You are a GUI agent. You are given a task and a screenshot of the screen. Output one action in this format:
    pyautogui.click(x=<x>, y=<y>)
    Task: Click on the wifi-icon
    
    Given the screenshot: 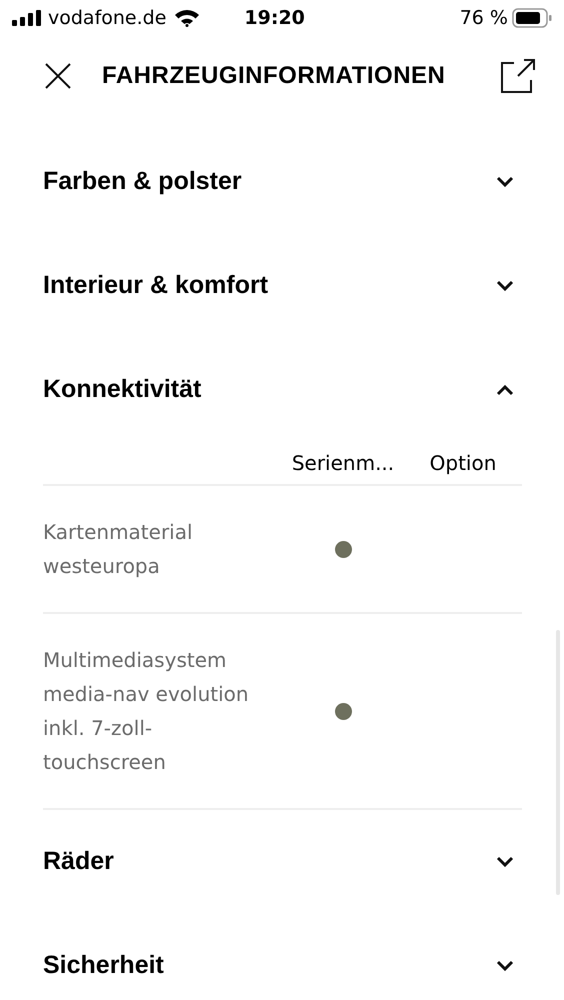 What is the action you would take?
    pyautogui.click(x=187, y=18)
    